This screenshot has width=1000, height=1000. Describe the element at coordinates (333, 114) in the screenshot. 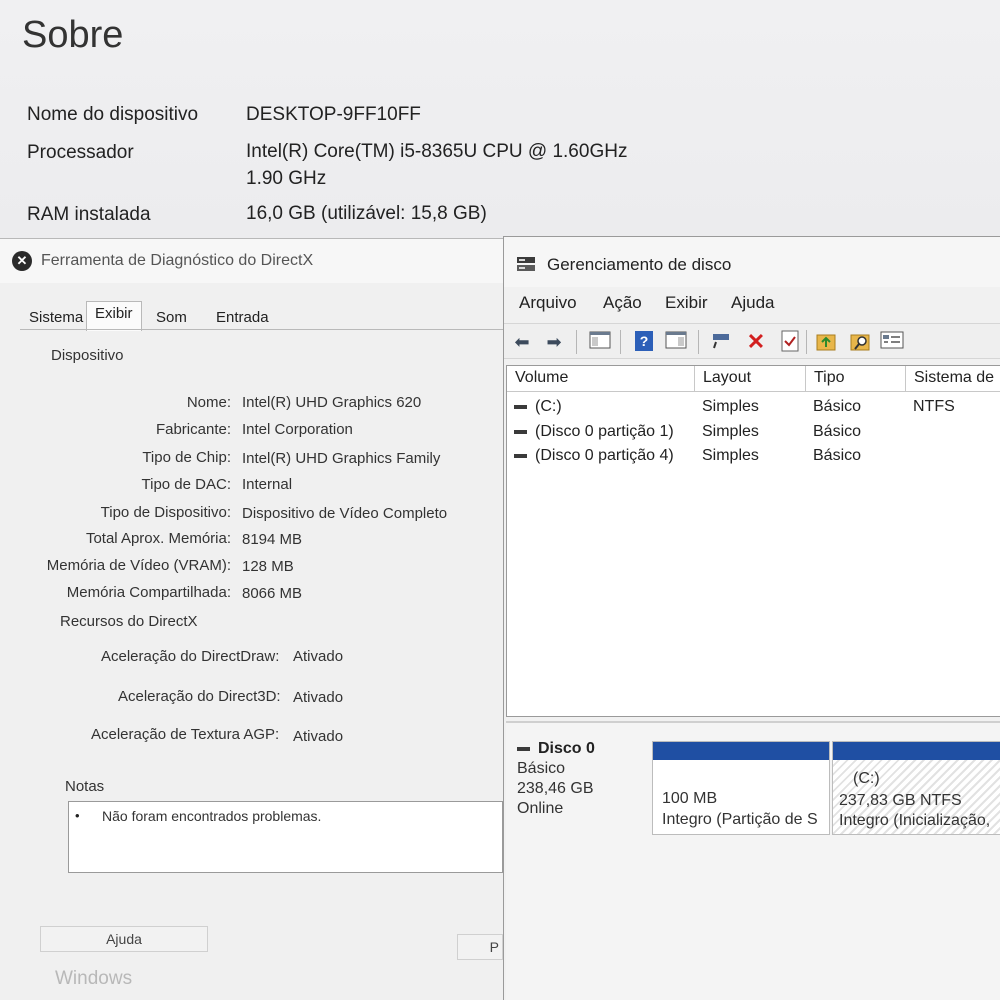

I see `spec-value: DESKTOP-9FF10FF` at that location.